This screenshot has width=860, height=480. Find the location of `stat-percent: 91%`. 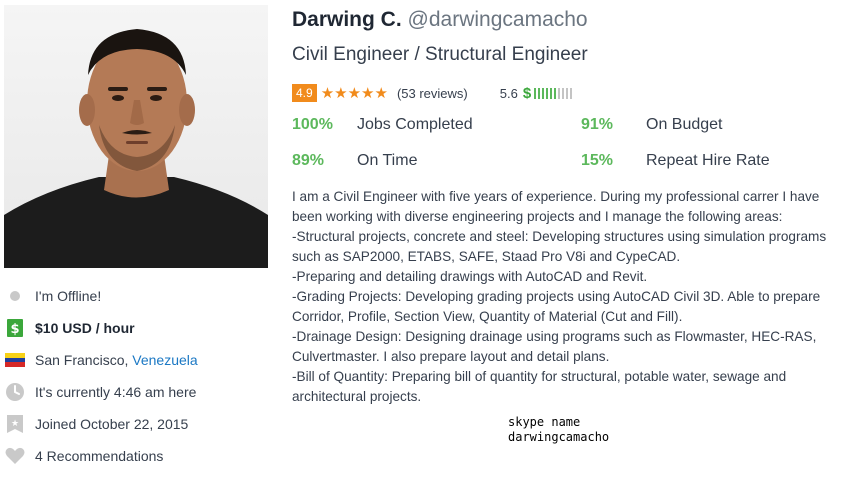

stat-percent: 91% is located at coordinates (597, 124).